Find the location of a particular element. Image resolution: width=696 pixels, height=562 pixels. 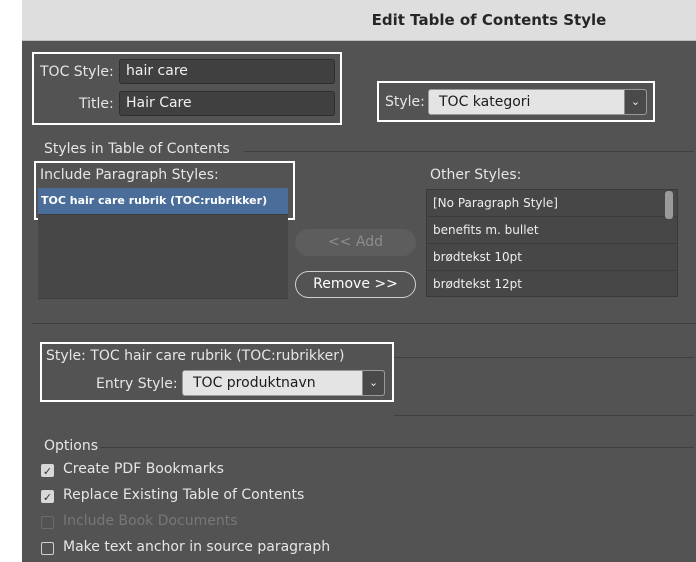

include-book-documents-label: Include Book Documents is located at coordinates (150, 521).